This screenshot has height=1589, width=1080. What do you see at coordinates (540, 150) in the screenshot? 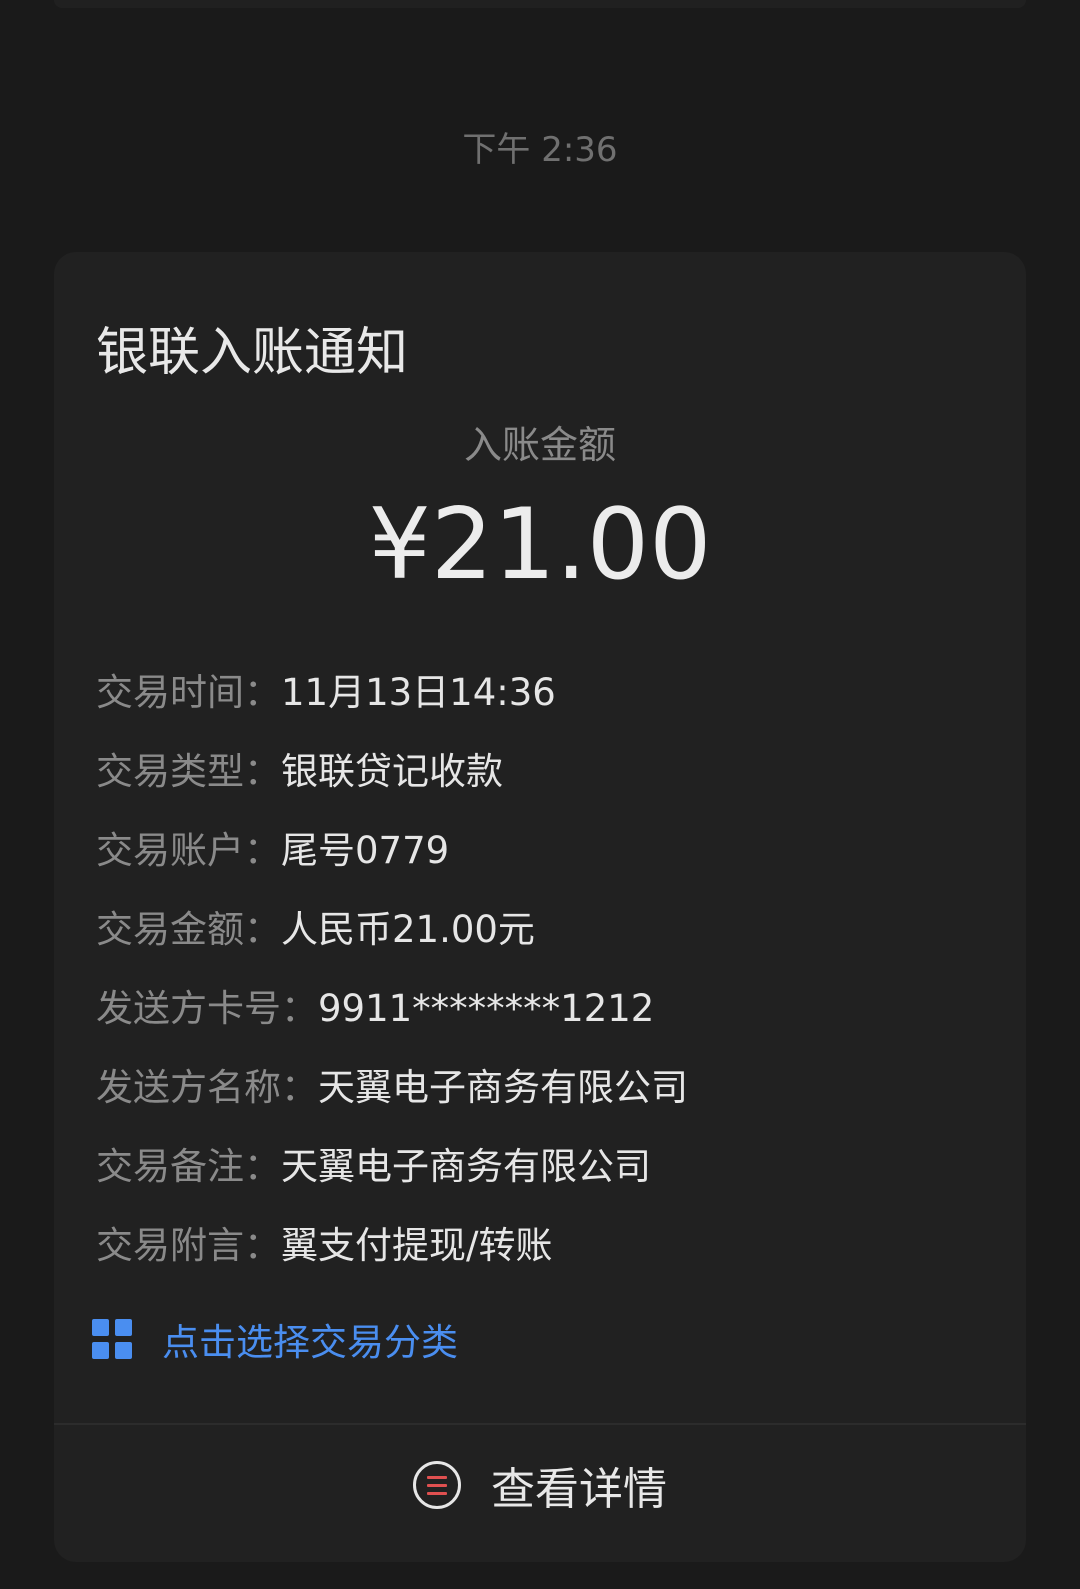
I see `message-timestamp: 下午 2:36` at bounding box center [540, 150].